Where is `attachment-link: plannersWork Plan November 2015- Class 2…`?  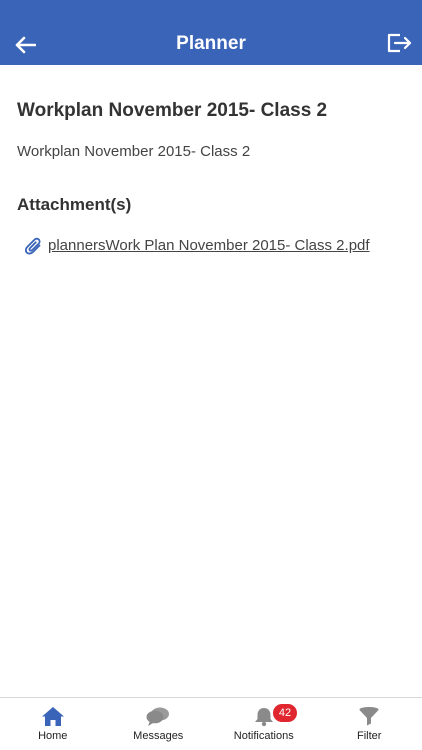 attachment-link: plannersWork Plan November 2015- Class 2… is located at coordinates (209, 246).